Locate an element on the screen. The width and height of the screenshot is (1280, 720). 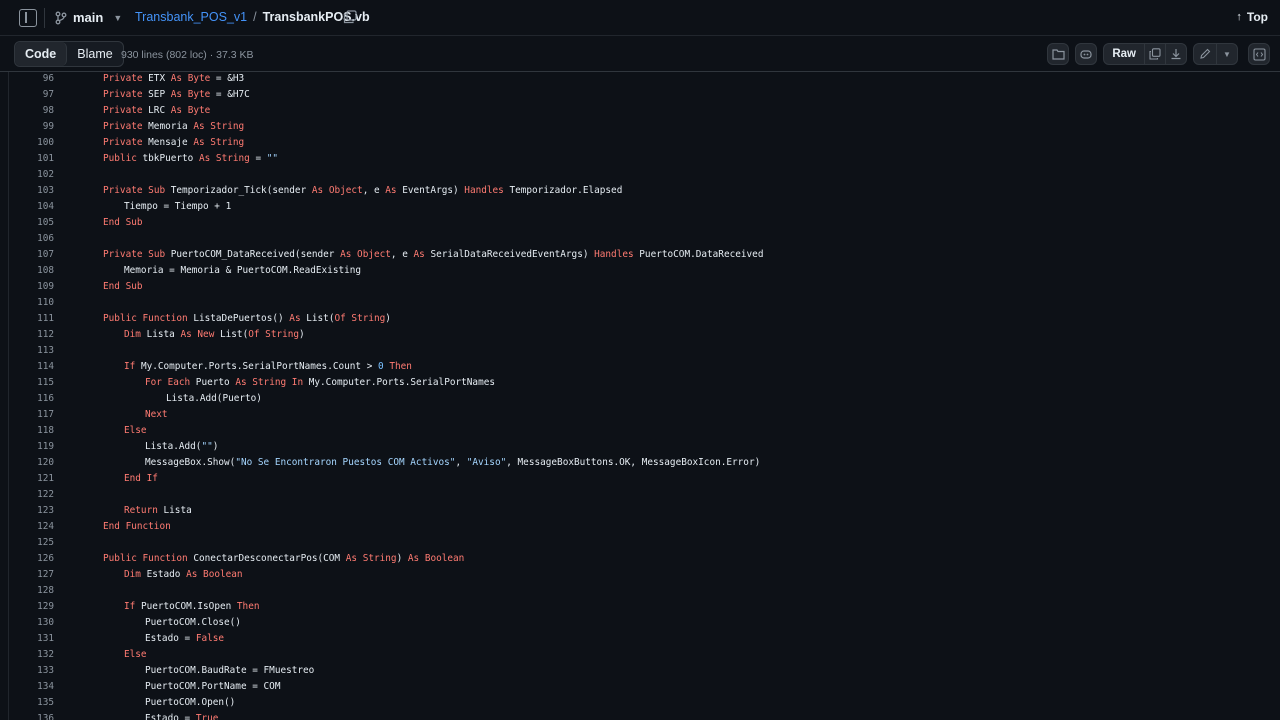
line-number: 109 is located at coordinates (27, 286).